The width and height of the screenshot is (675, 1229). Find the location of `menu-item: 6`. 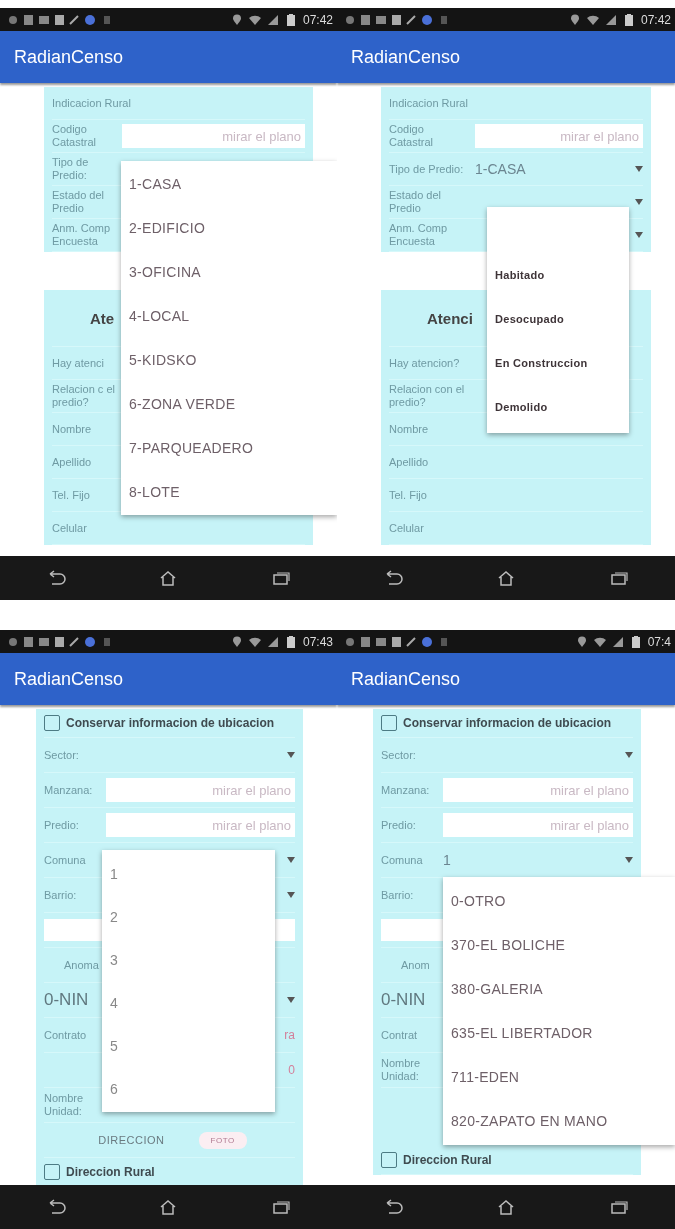

menu-item: 6 is located at coordinates (188, 1088).